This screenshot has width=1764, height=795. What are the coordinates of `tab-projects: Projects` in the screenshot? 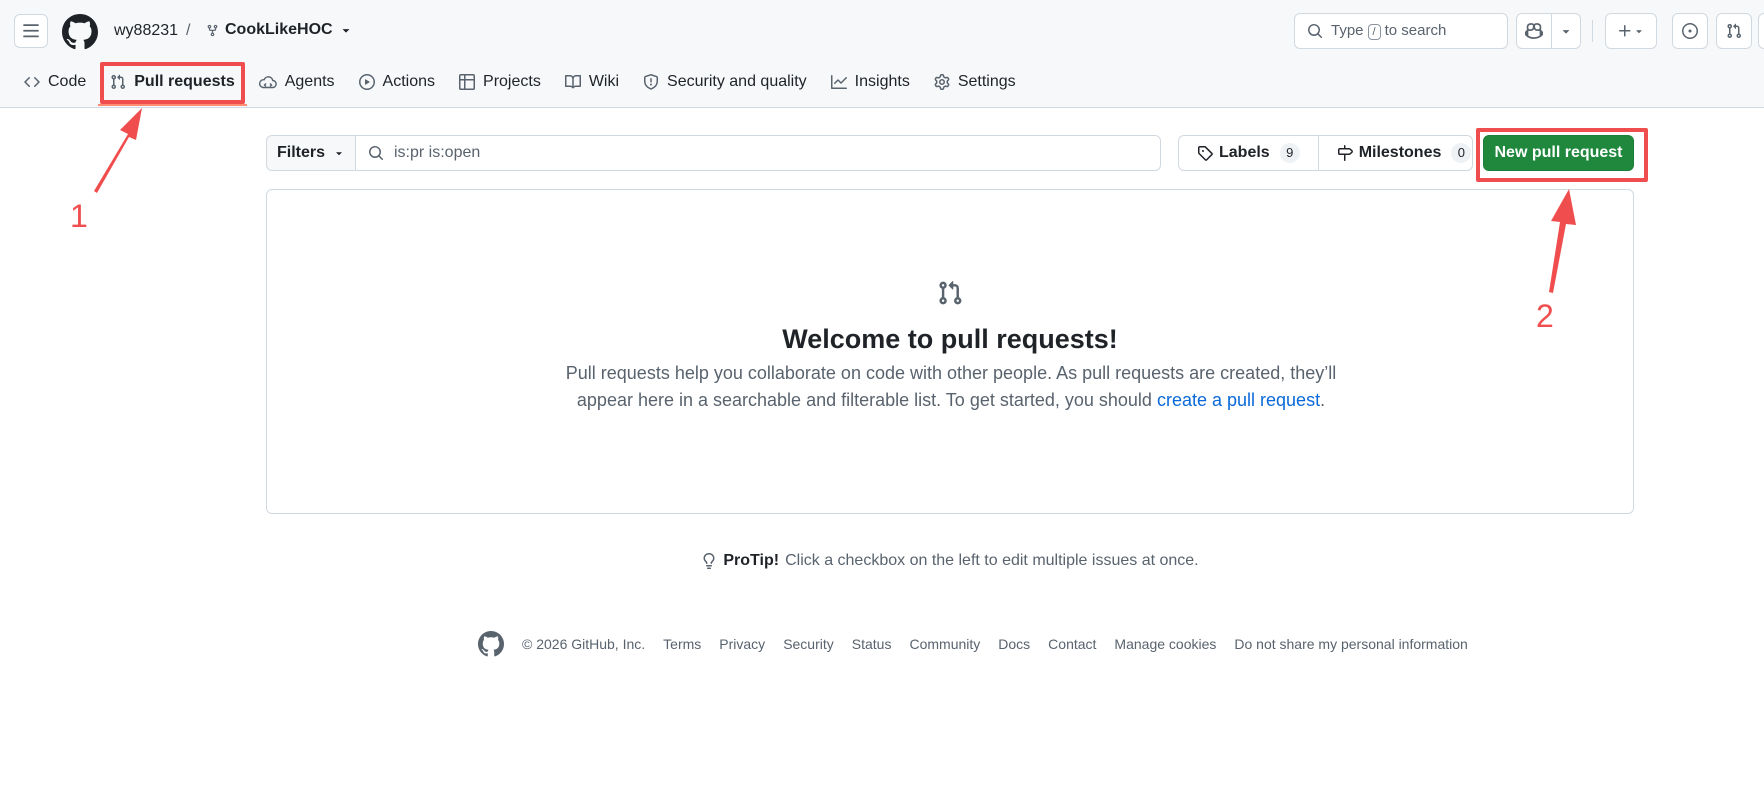 It's located at (500, 82).